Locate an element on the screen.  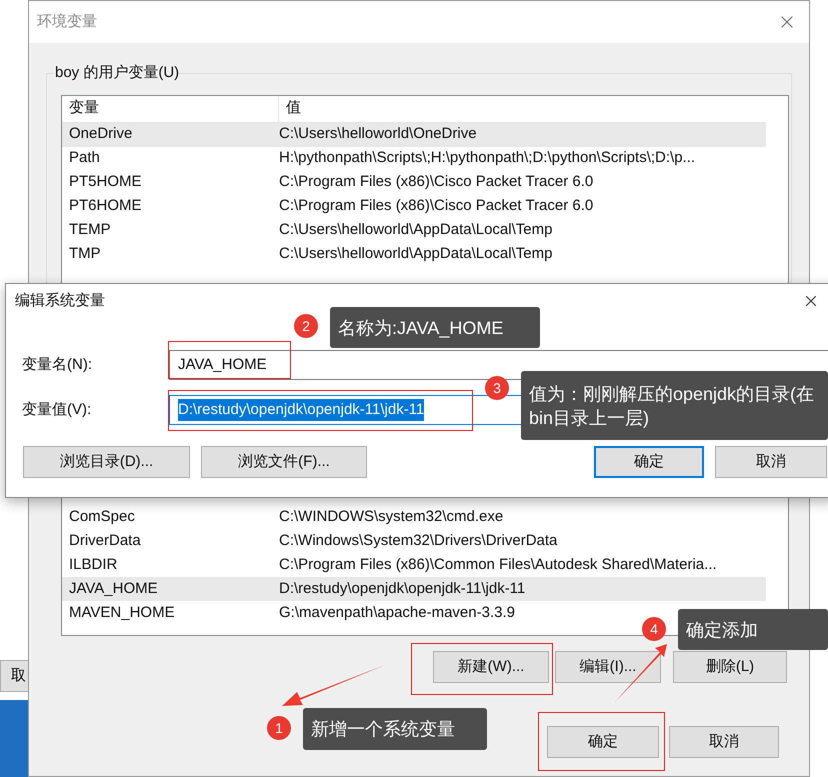
field-label: 变量名(N): is located at coordinates (57, 364).